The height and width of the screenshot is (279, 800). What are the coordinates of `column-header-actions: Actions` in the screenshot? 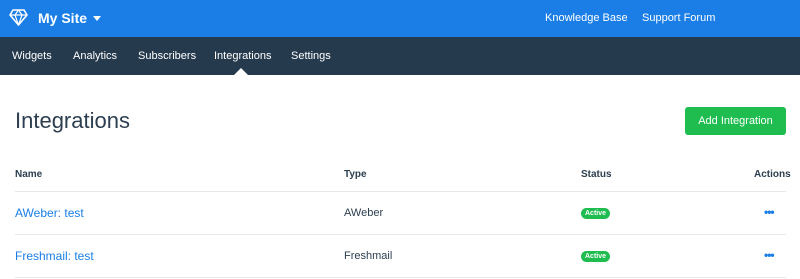 It's located at (772, 174).